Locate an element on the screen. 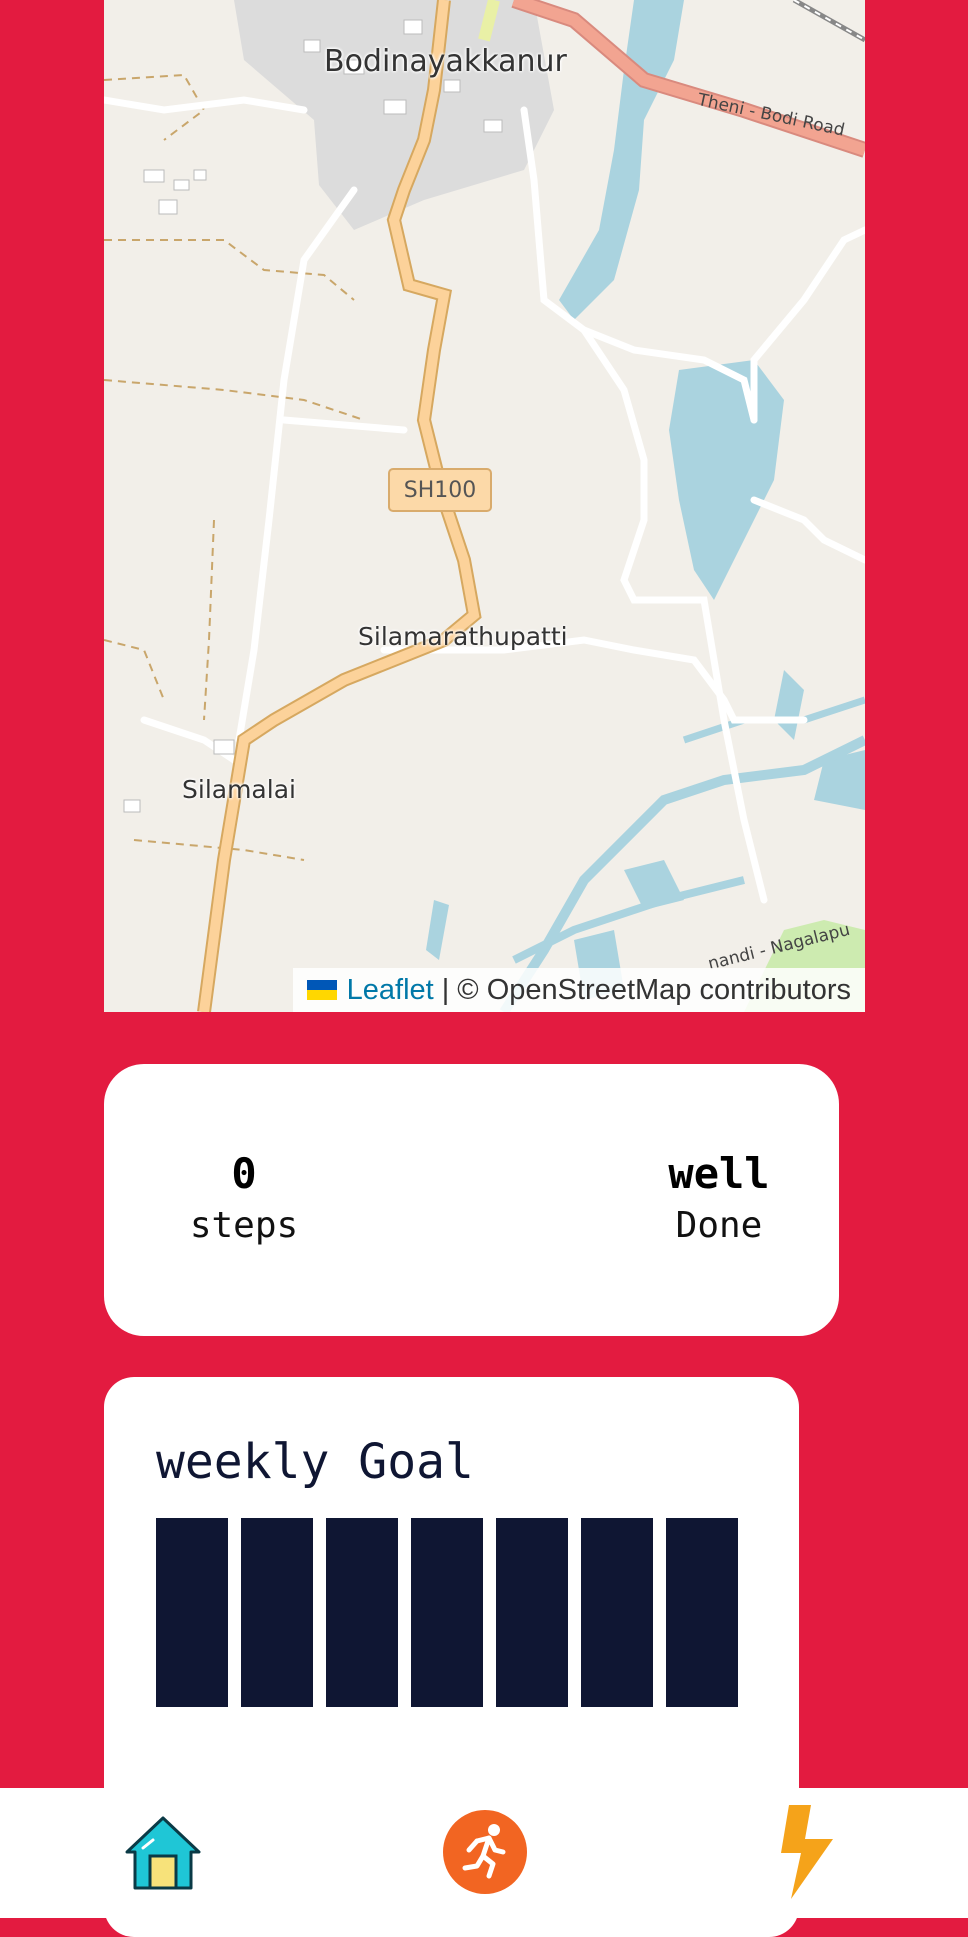  nav-home-button is located at coordinates (163, 1852).